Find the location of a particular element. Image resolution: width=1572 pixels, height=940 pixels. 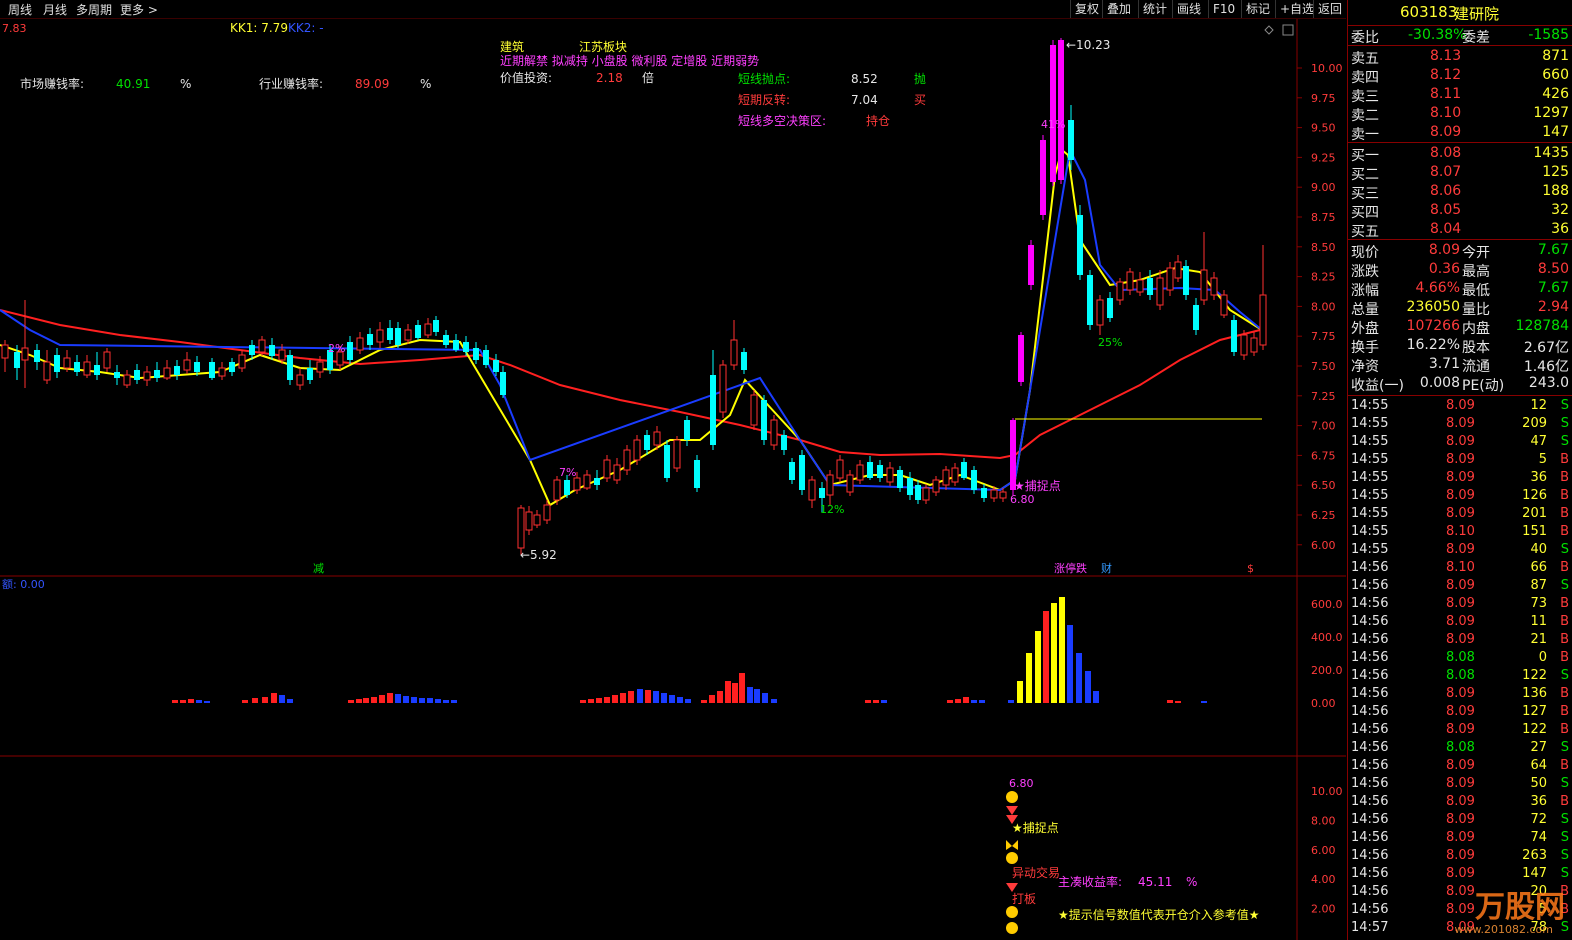

stat-label: 收益(一) is located at coordinates (1377, 386).